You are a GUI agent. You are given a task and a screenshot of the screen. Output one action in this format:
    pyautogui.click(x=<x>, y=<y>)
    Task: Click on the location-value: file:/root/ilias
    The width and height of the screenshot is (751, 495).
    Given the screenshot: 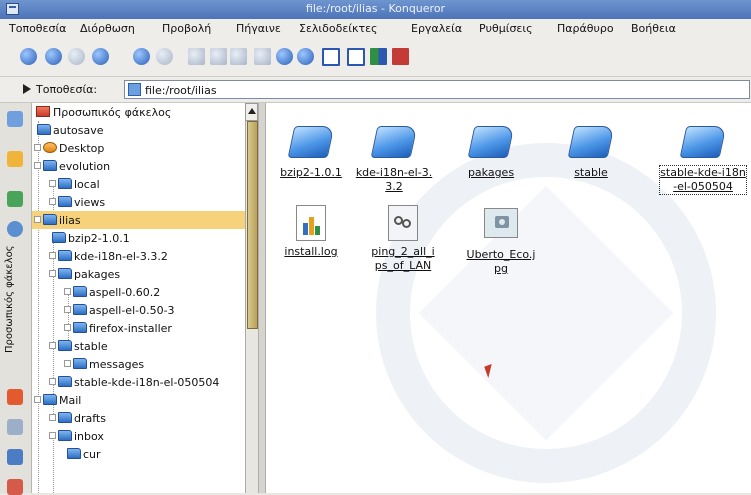 What is the action you would take?
    pyautogui.click(x=181, y=90)
    